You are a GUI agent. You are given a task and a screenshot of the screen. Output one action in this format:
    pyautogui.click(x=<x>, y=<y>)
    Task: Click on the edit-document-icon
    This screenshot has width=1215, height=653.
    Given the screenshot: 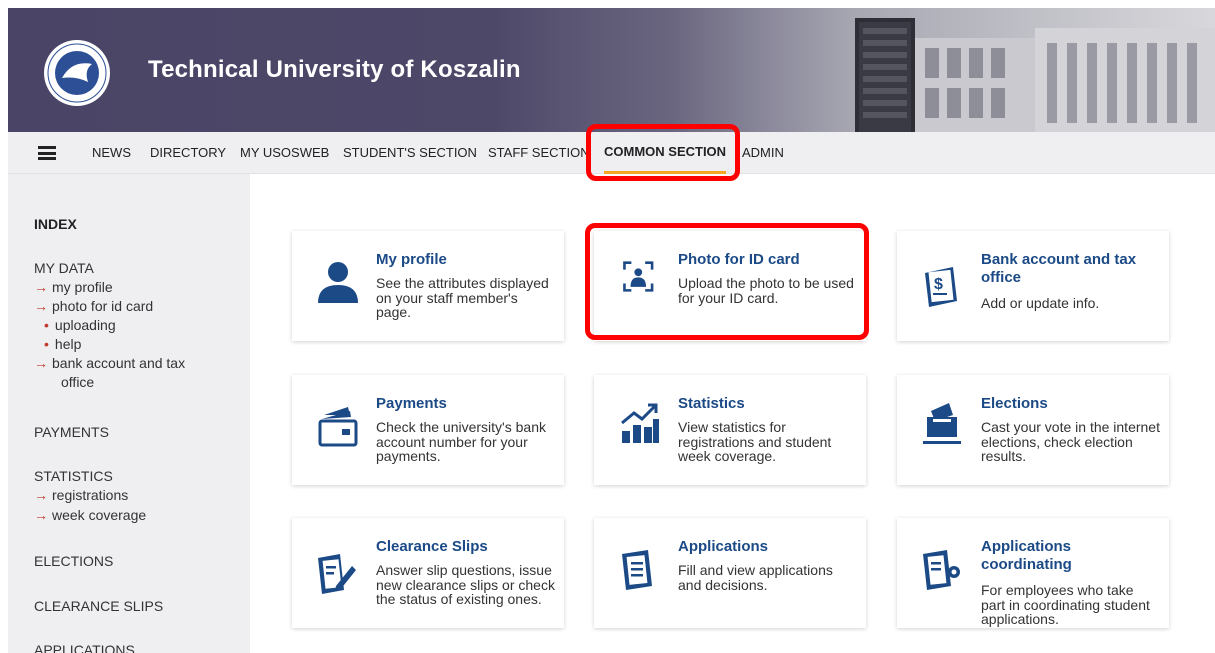 What is the action you would take?
    pyautogui.click(x=337, y=574)
    